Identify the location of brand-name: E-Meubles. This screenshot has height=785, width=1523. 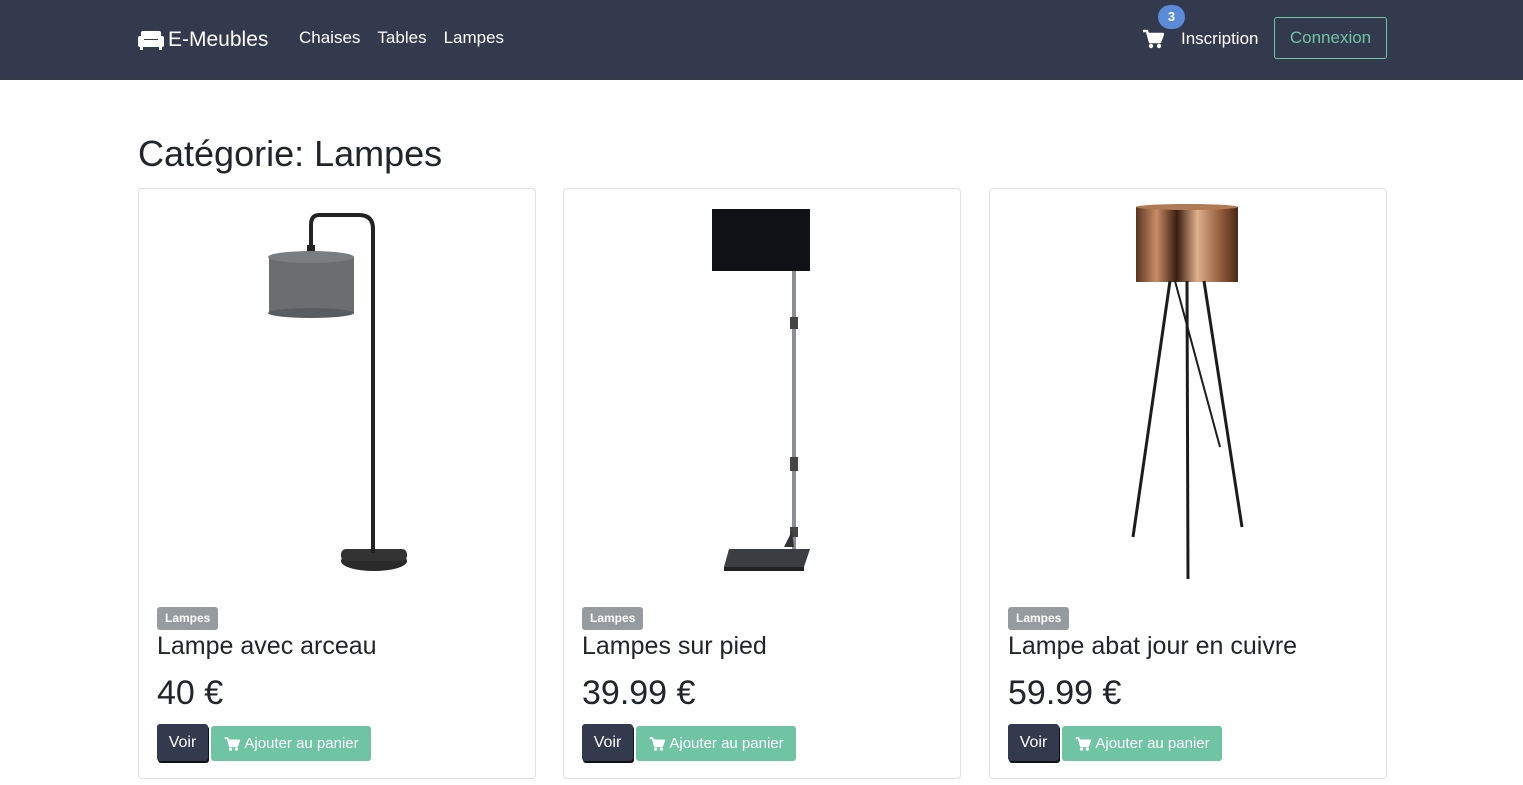
(218, 39).